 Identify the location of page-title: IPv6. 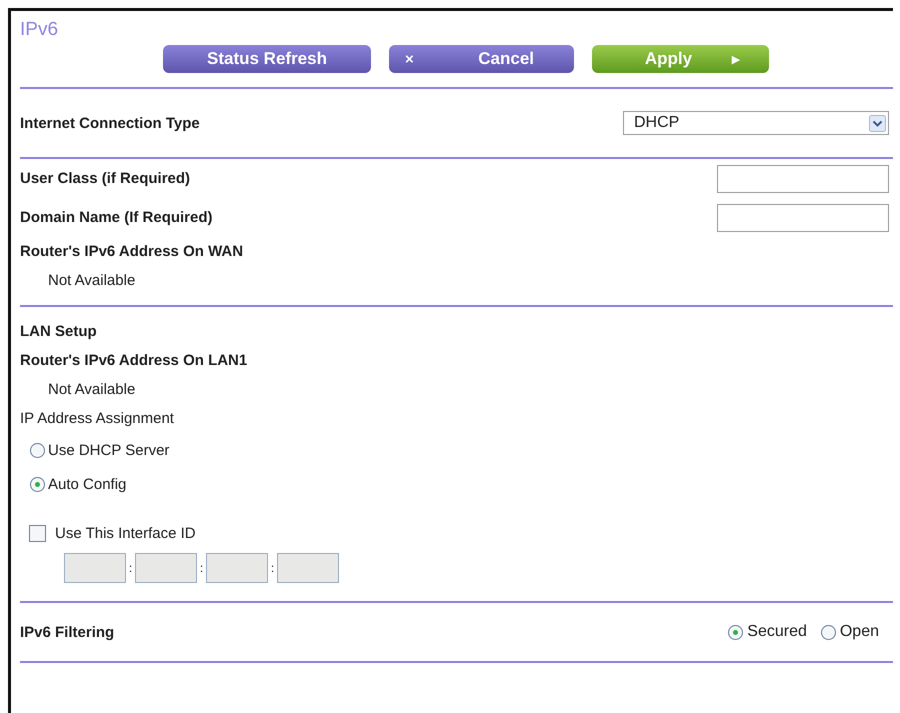
(40, 30).